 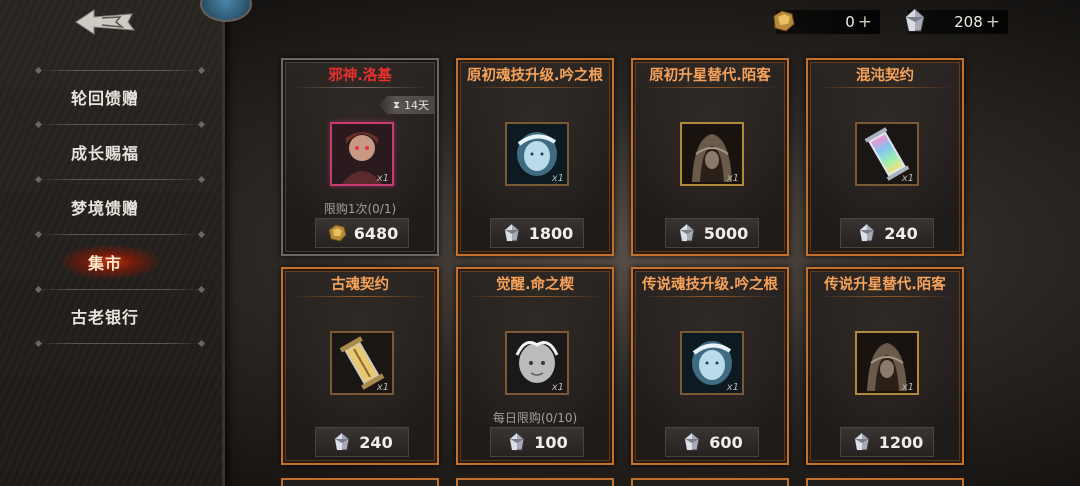 I want to click on shop-card: 古魂契约 x1 240, so click(x=360, y=366).